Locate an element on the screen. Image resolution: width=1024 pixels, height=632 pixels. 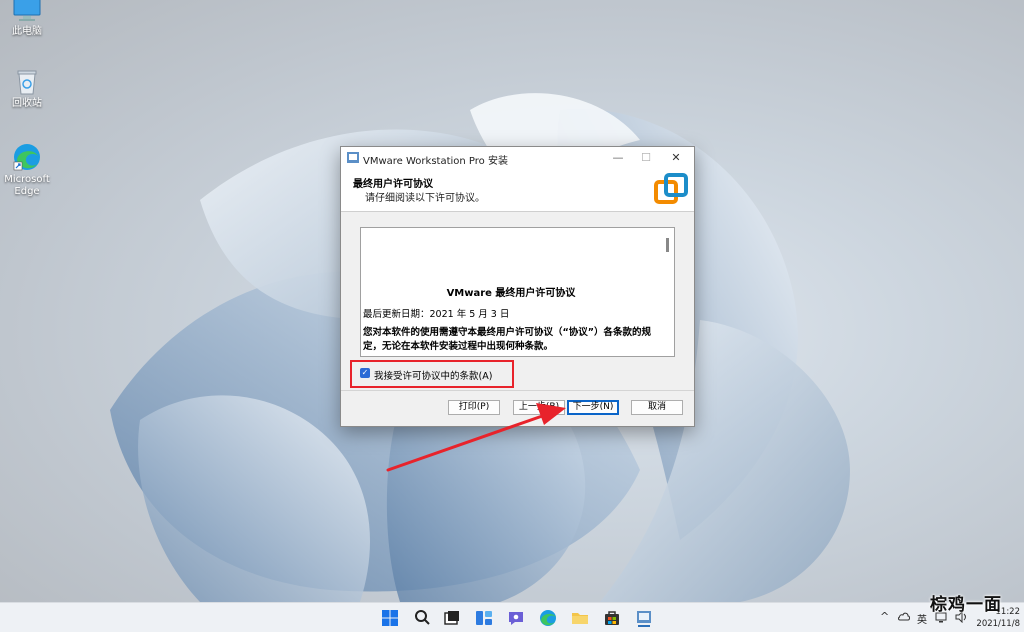
file-explorer-icon is located at coordinates (580, 618).